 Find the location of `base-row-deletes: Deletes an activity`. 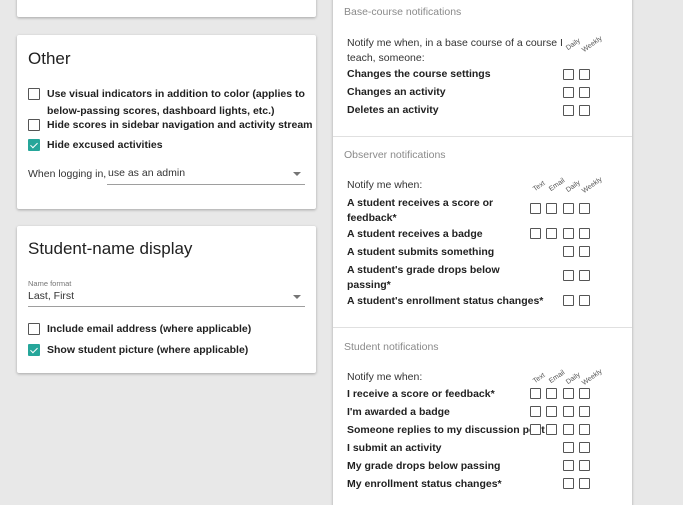

base-row-deletes: Deletes an activity is located at coordinates (393, 110).